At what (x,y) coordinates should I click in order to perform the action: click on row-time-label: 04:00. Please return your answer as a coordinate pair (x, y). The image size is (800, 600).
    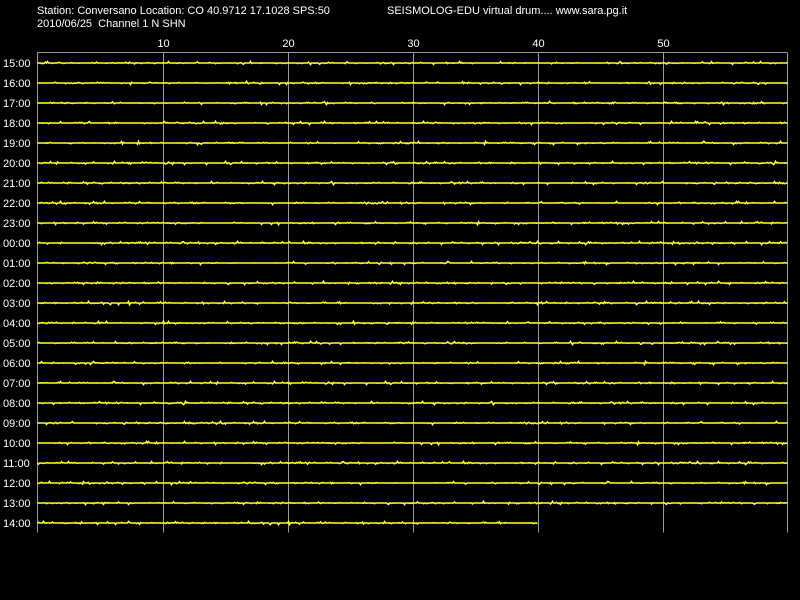
    Looking at the image, I should click on (17, 324).